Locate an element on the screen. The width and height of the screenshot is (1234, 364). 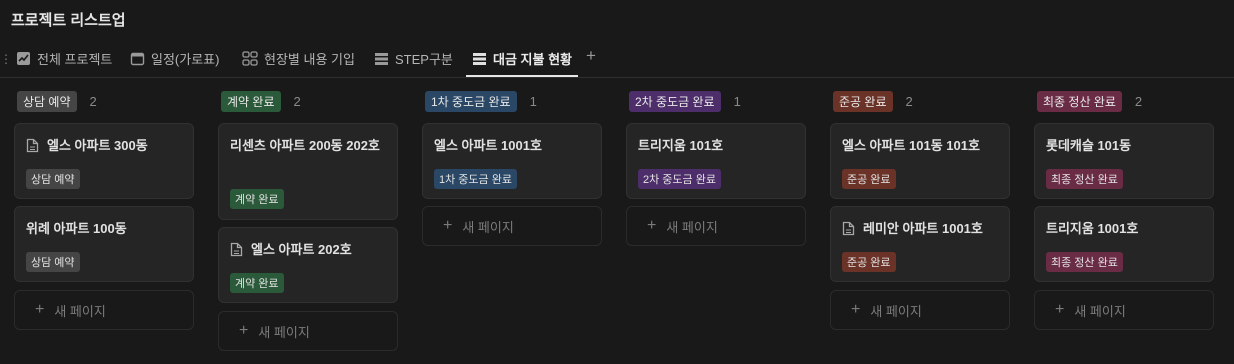
card-title: 리센츠 아파트 200동 202호 is located at coordinates (305, 145).